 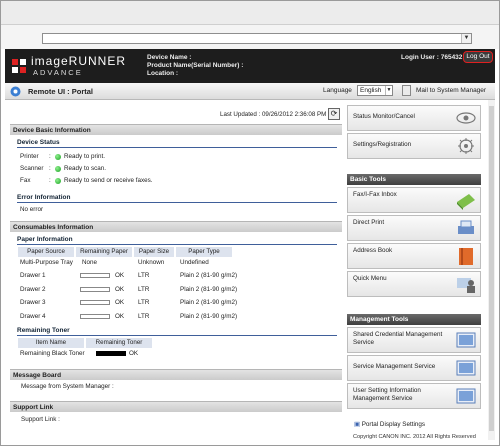 What do you see at coordinates (414, 256) in the screenshot?
I see `address-book-button: Address Book` at bounding box center [414, 256].